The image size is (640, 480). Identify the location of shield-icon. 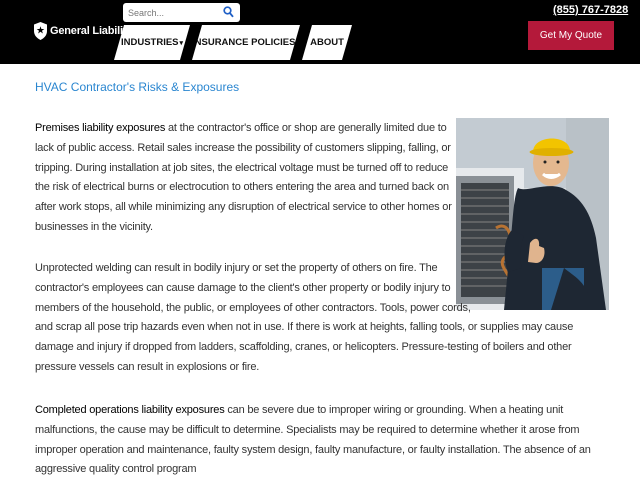
(40, 31).